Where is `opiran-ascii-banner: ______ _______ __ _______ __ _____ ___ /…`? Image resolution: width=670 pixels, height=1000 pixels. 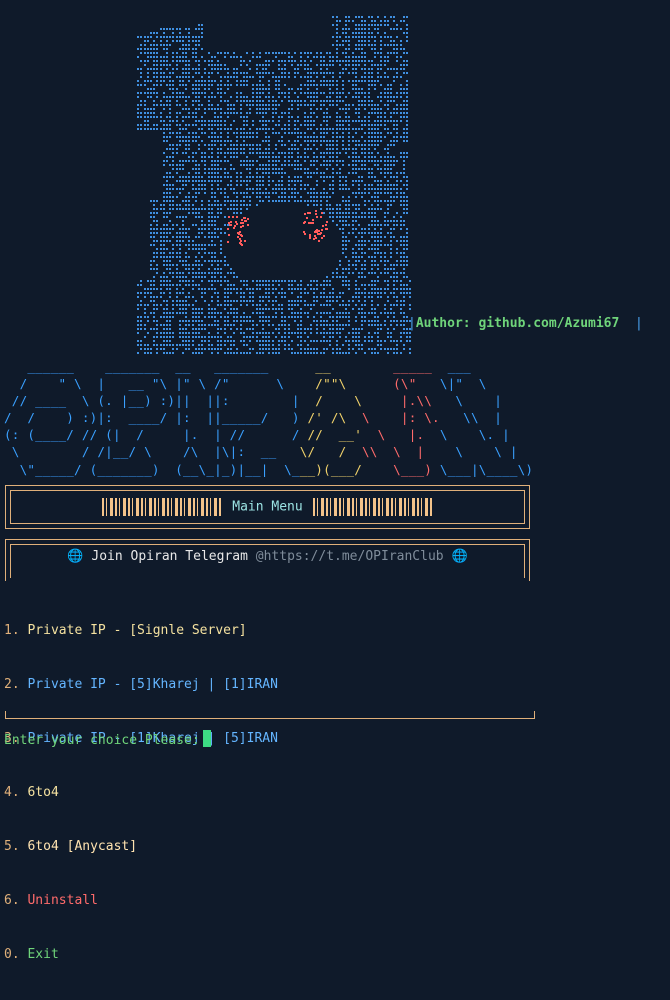
opiran-ascii-banner: ______ _______ __ _______ __ _____ ___ /… is located at coordinates (279, 418).